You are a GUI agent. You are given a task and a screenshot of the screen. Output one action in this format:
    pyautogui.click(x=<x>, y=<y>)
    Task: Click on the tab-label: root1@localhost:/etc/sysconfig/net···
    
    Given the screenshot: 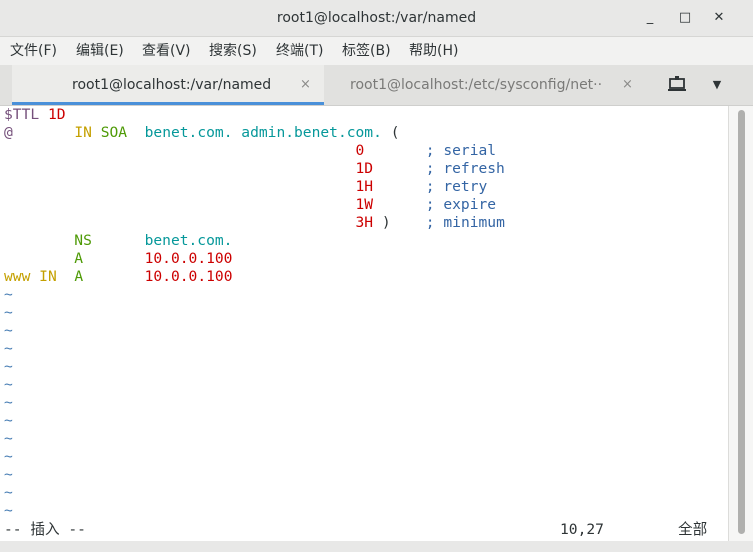 What is the action you would take?
    pyautogui.click(x=476, y=85)
    